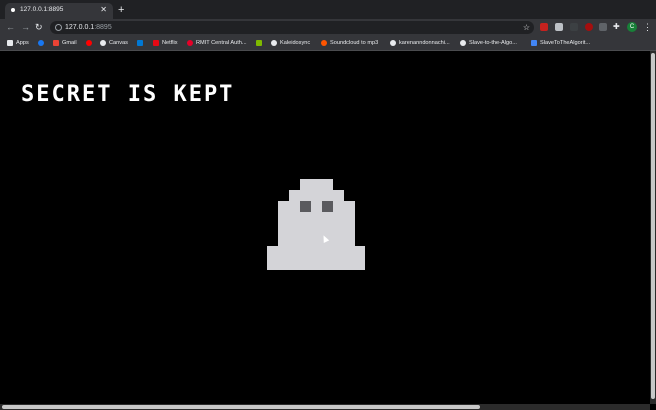 The height and width of the screenshot is (410, 656). What do you see at coordinates (13, 10) in the screenshot?
I see `tab-favicon-icon` at bounding box center [13, 10].